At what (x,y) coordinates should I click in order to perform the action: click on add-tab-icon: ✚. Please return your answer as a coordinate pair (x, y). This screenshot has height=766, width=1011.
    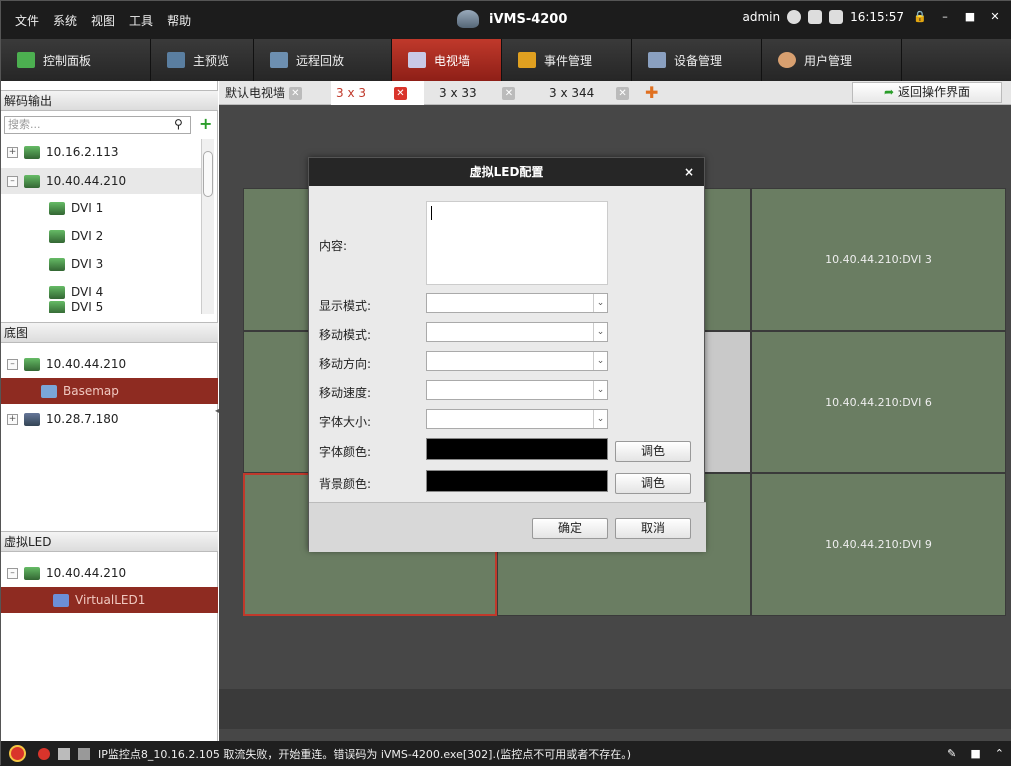
    Looking at the image, I should click on (651, 93).